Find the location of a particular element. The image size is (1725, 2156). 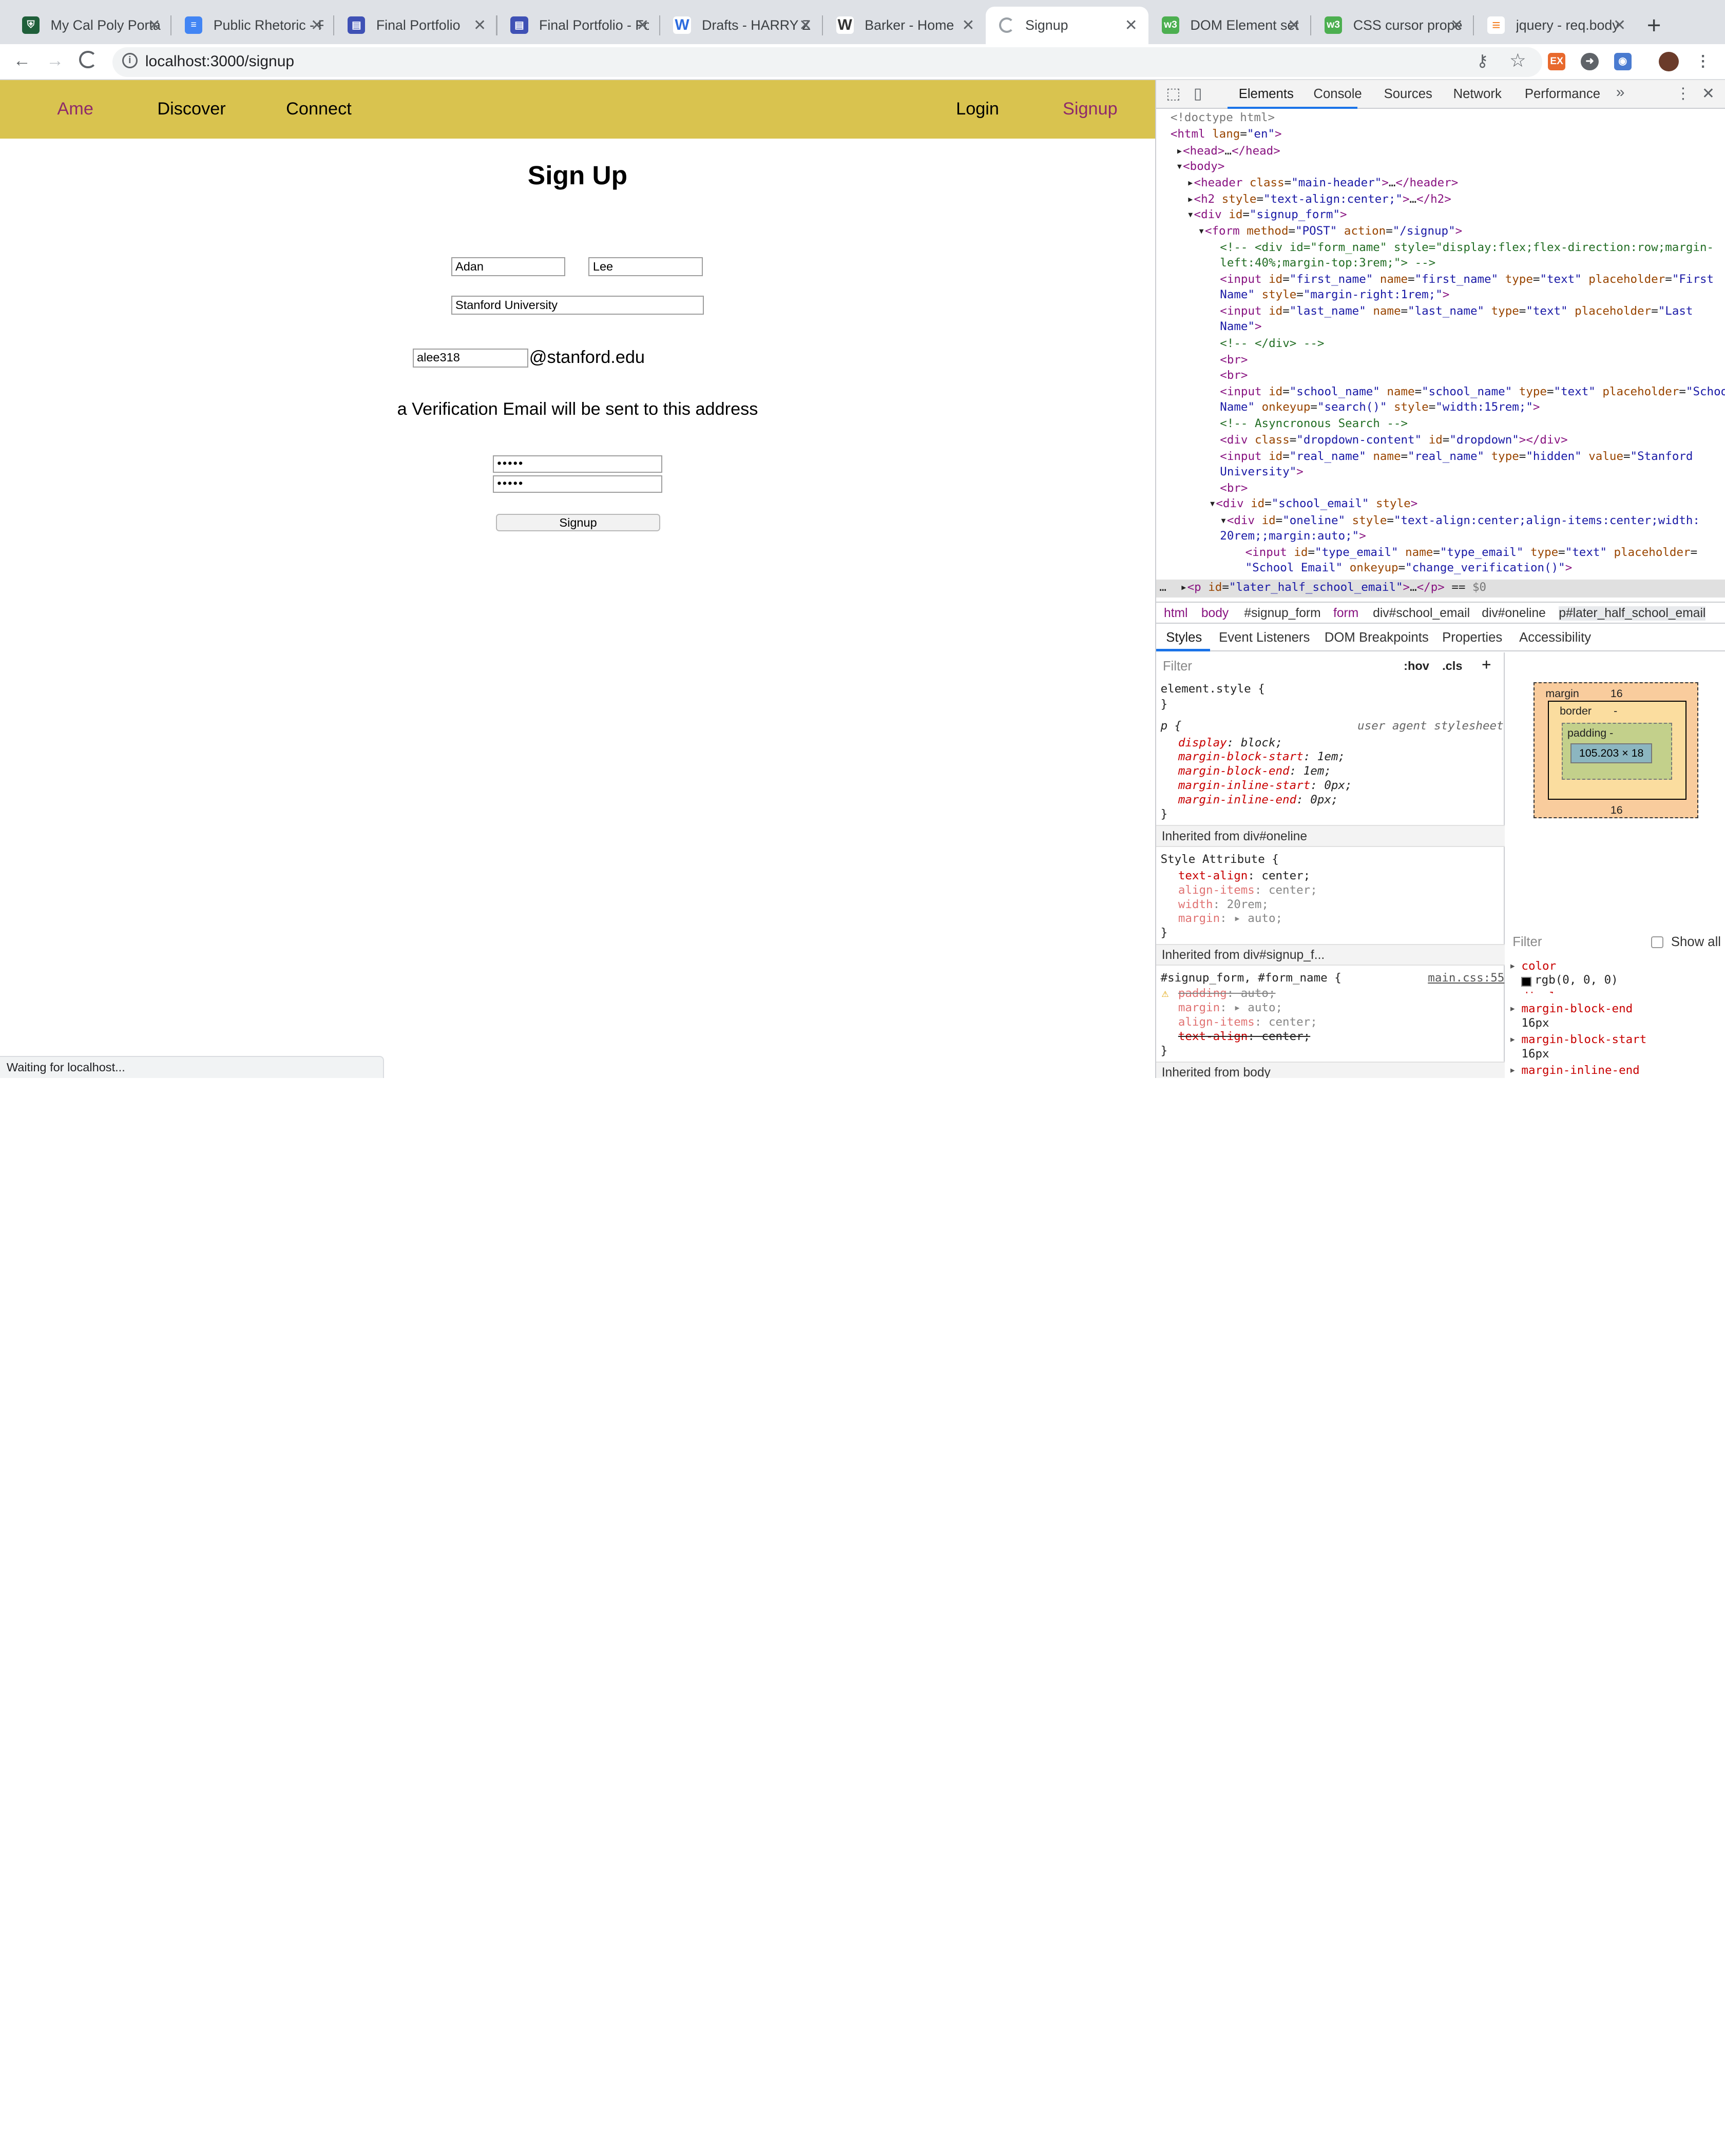

crumb-form: form is located at coordinates (1345, 613).